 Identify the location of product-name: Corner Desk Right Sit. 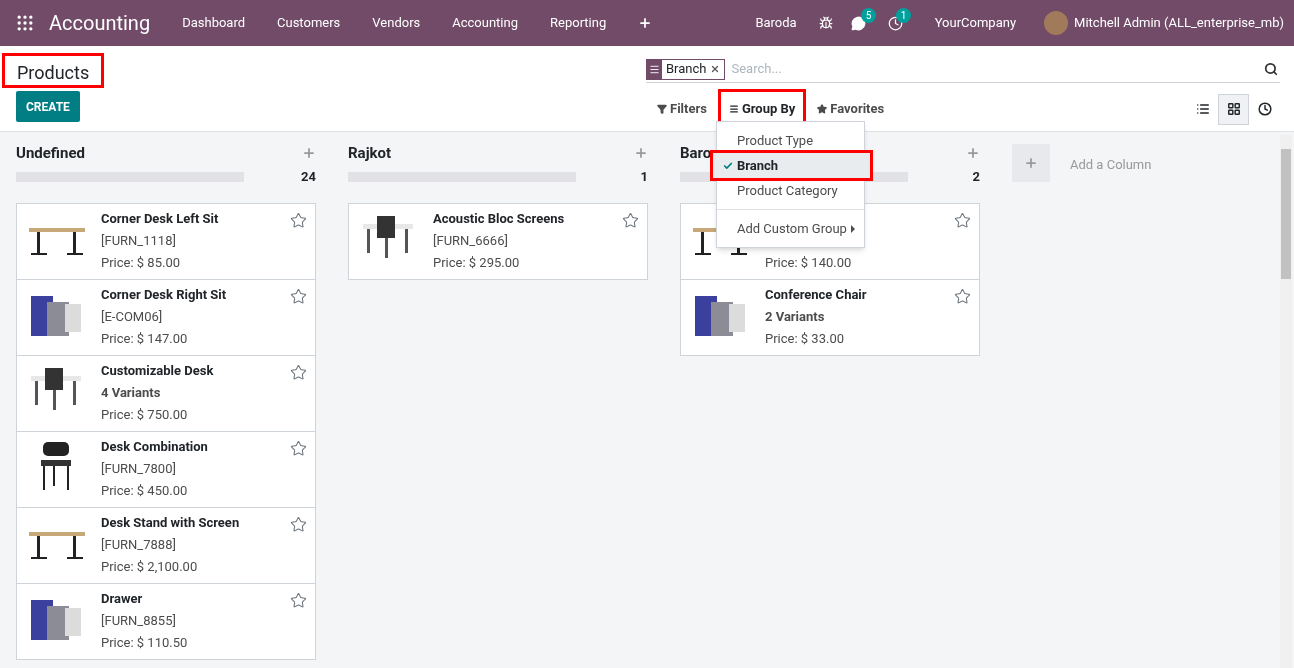
(164, 295).